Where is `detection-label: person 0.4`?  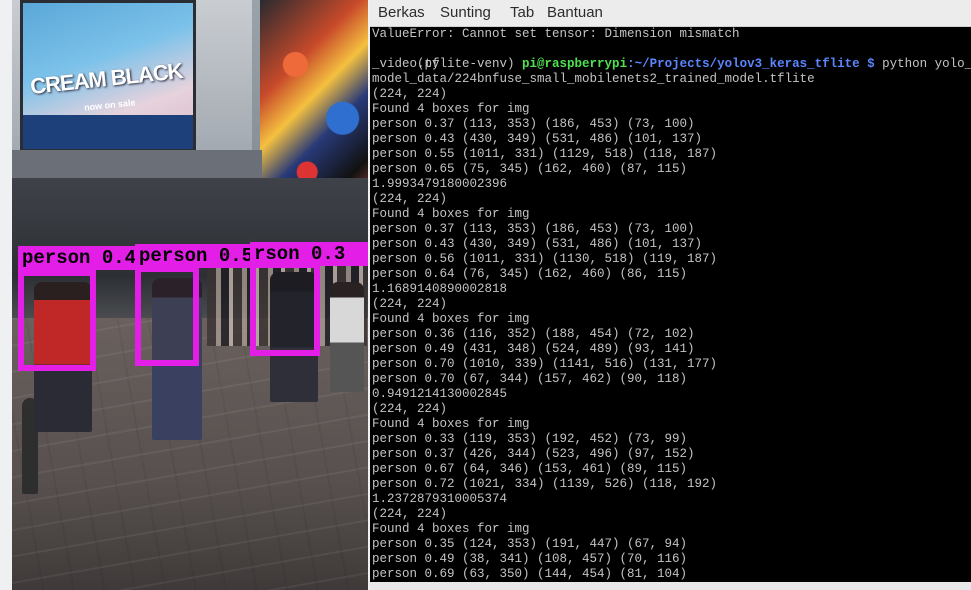
detection-label: person 0.4 is located at coordinates (82, 258).